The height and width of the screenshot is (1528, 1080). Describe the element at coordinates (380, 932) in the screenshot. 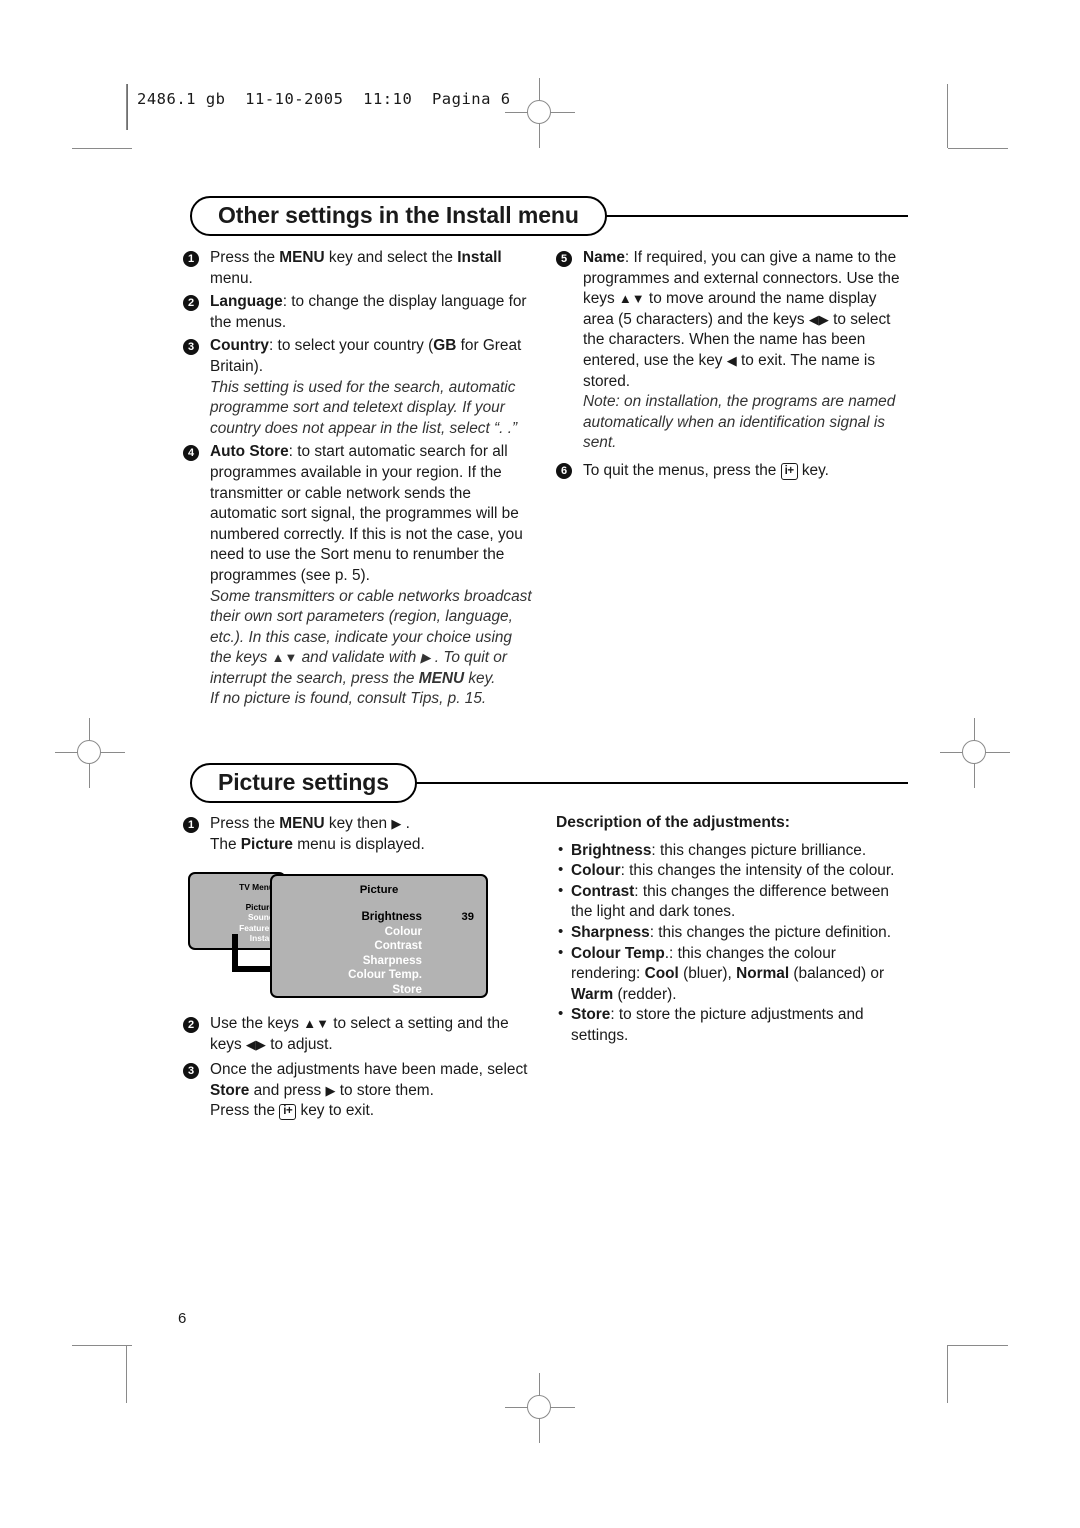

I see `picture-row-colour: Colour` at that location.